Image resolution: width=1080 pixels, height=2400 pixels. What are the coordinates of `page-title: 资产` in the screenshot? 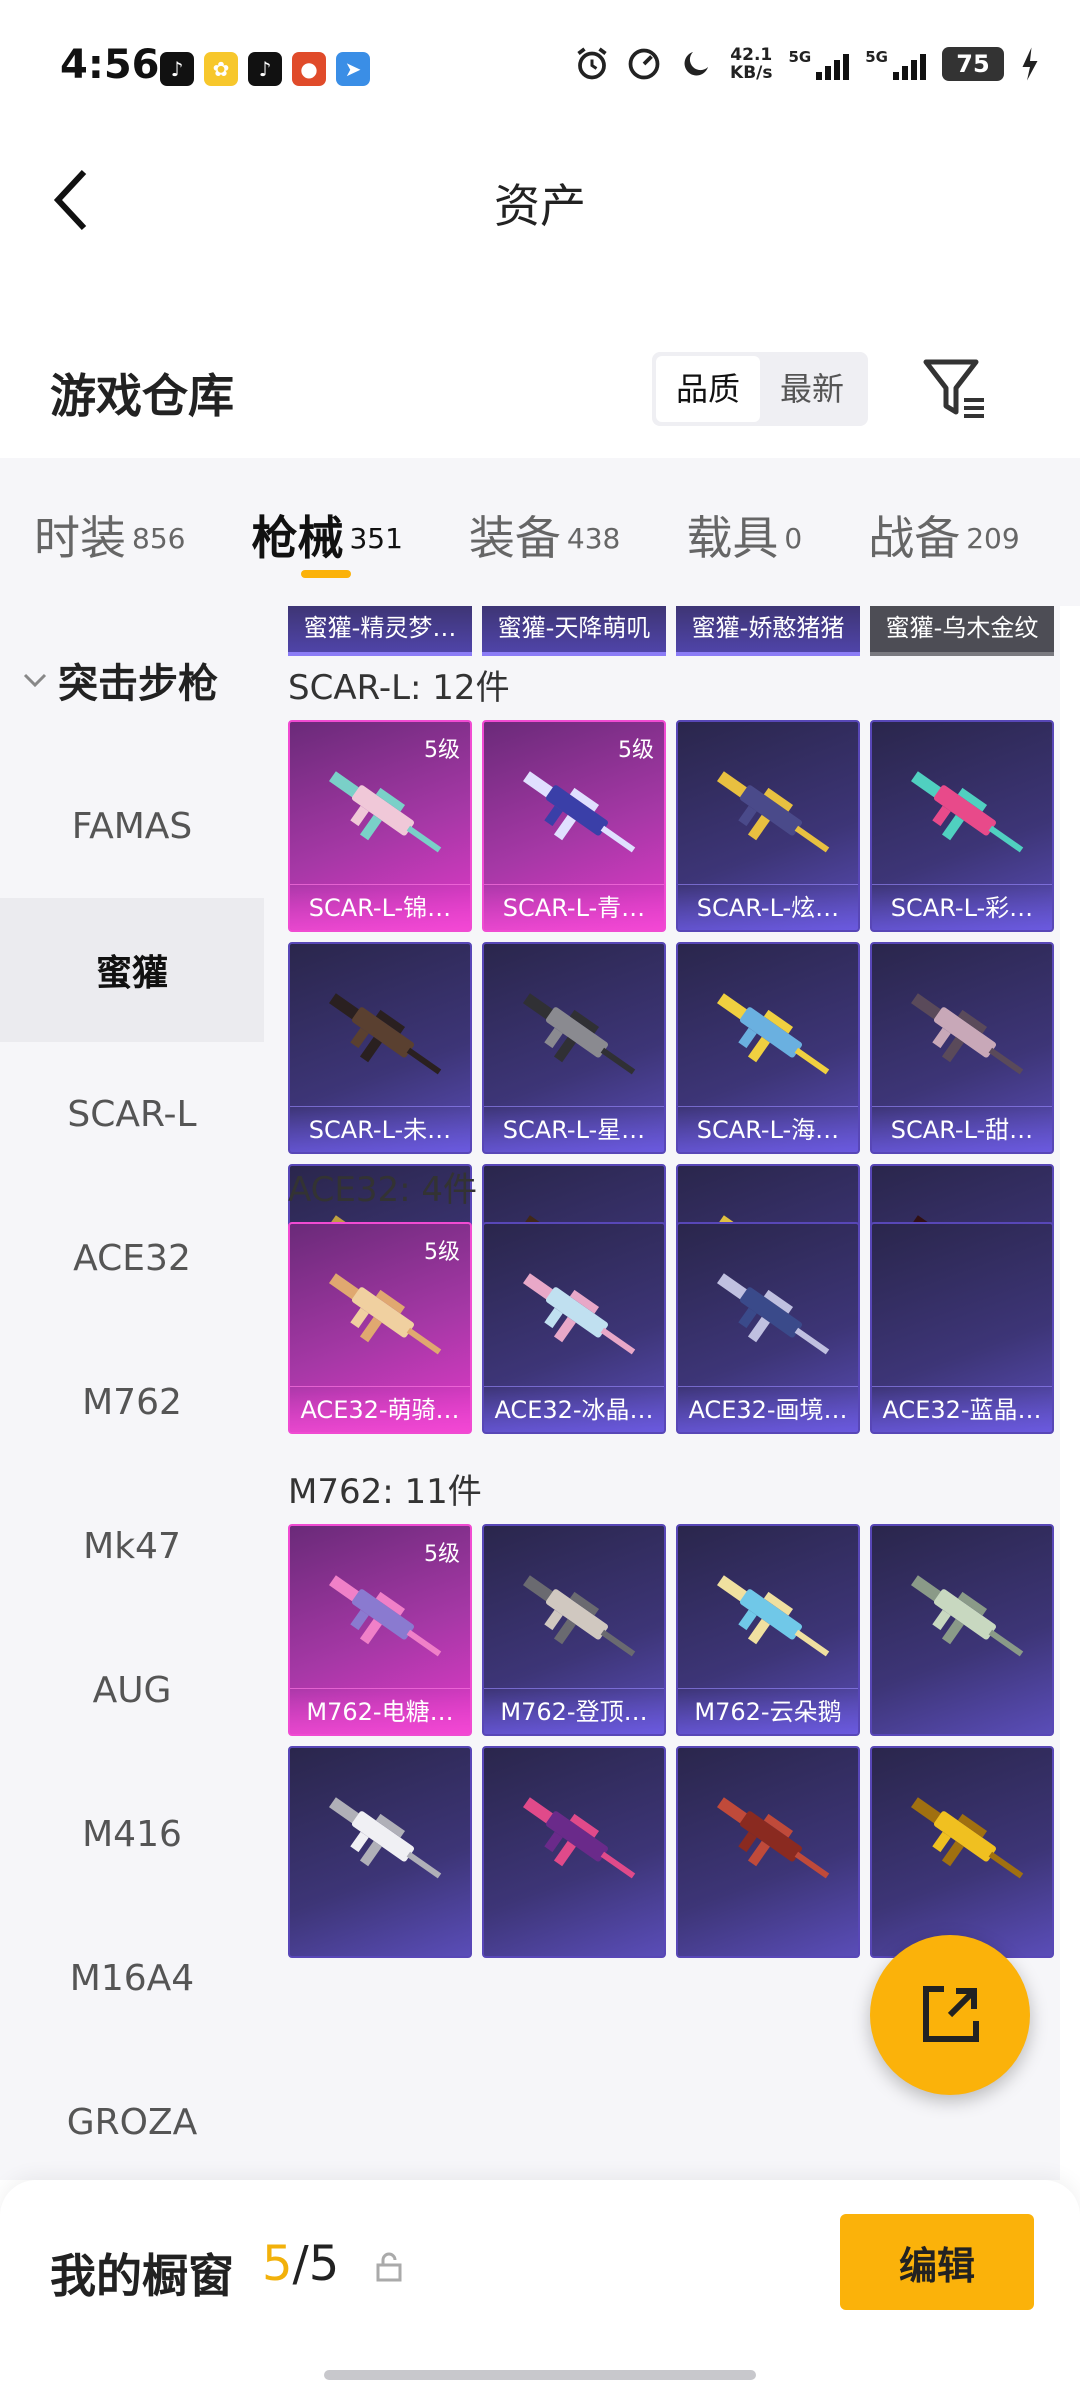 It's located at (540, 206).